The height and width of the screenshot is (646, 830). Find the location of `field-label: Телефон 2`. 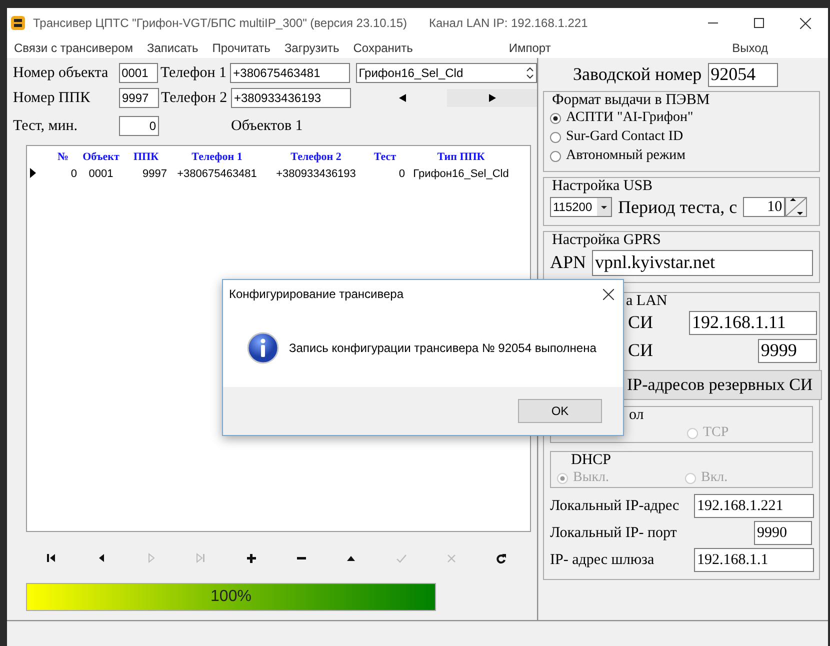

field-label: Телефон 2 is located at coordinates (194, 98).